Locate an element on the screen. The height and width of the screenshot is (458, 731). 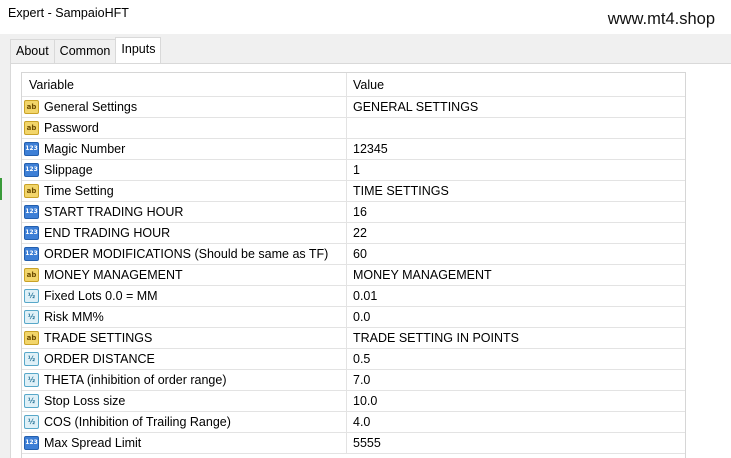
tab-common: Common is located at coordinates (85, 51).